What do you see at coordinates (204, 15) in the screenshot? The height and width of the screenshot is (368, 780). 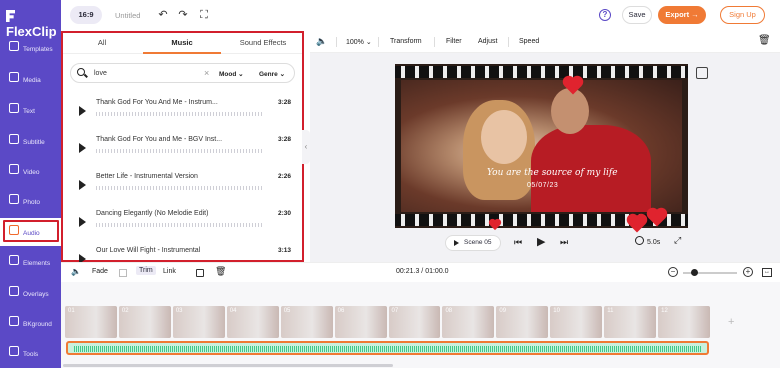 I see `fullscreen-icon: ⛶` at bounding box center [204, 15].